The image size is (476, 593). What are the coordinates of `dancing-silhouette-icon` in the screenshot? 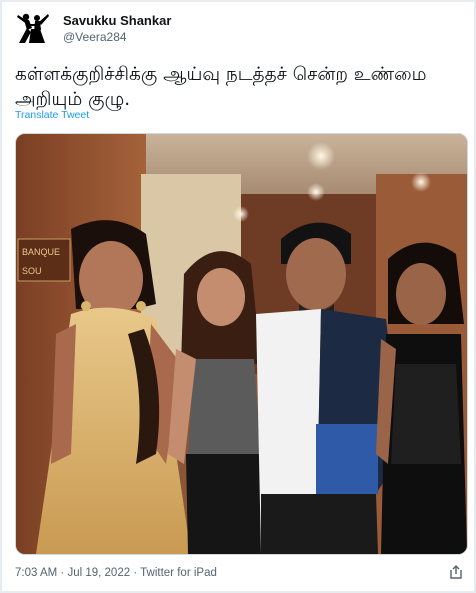 It's located at (33, 28).